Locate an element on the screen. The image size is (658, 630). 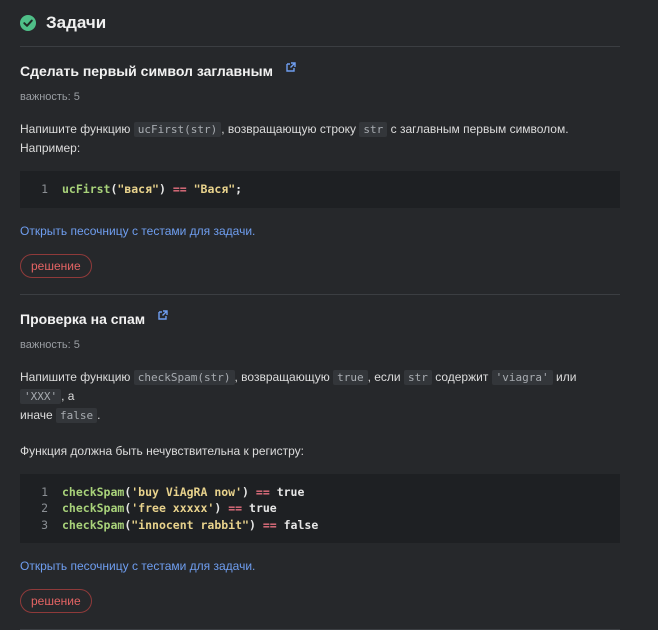
code-block: 1 ucFirst("вася") == "Вася"; is located at coordinates (320, 189).